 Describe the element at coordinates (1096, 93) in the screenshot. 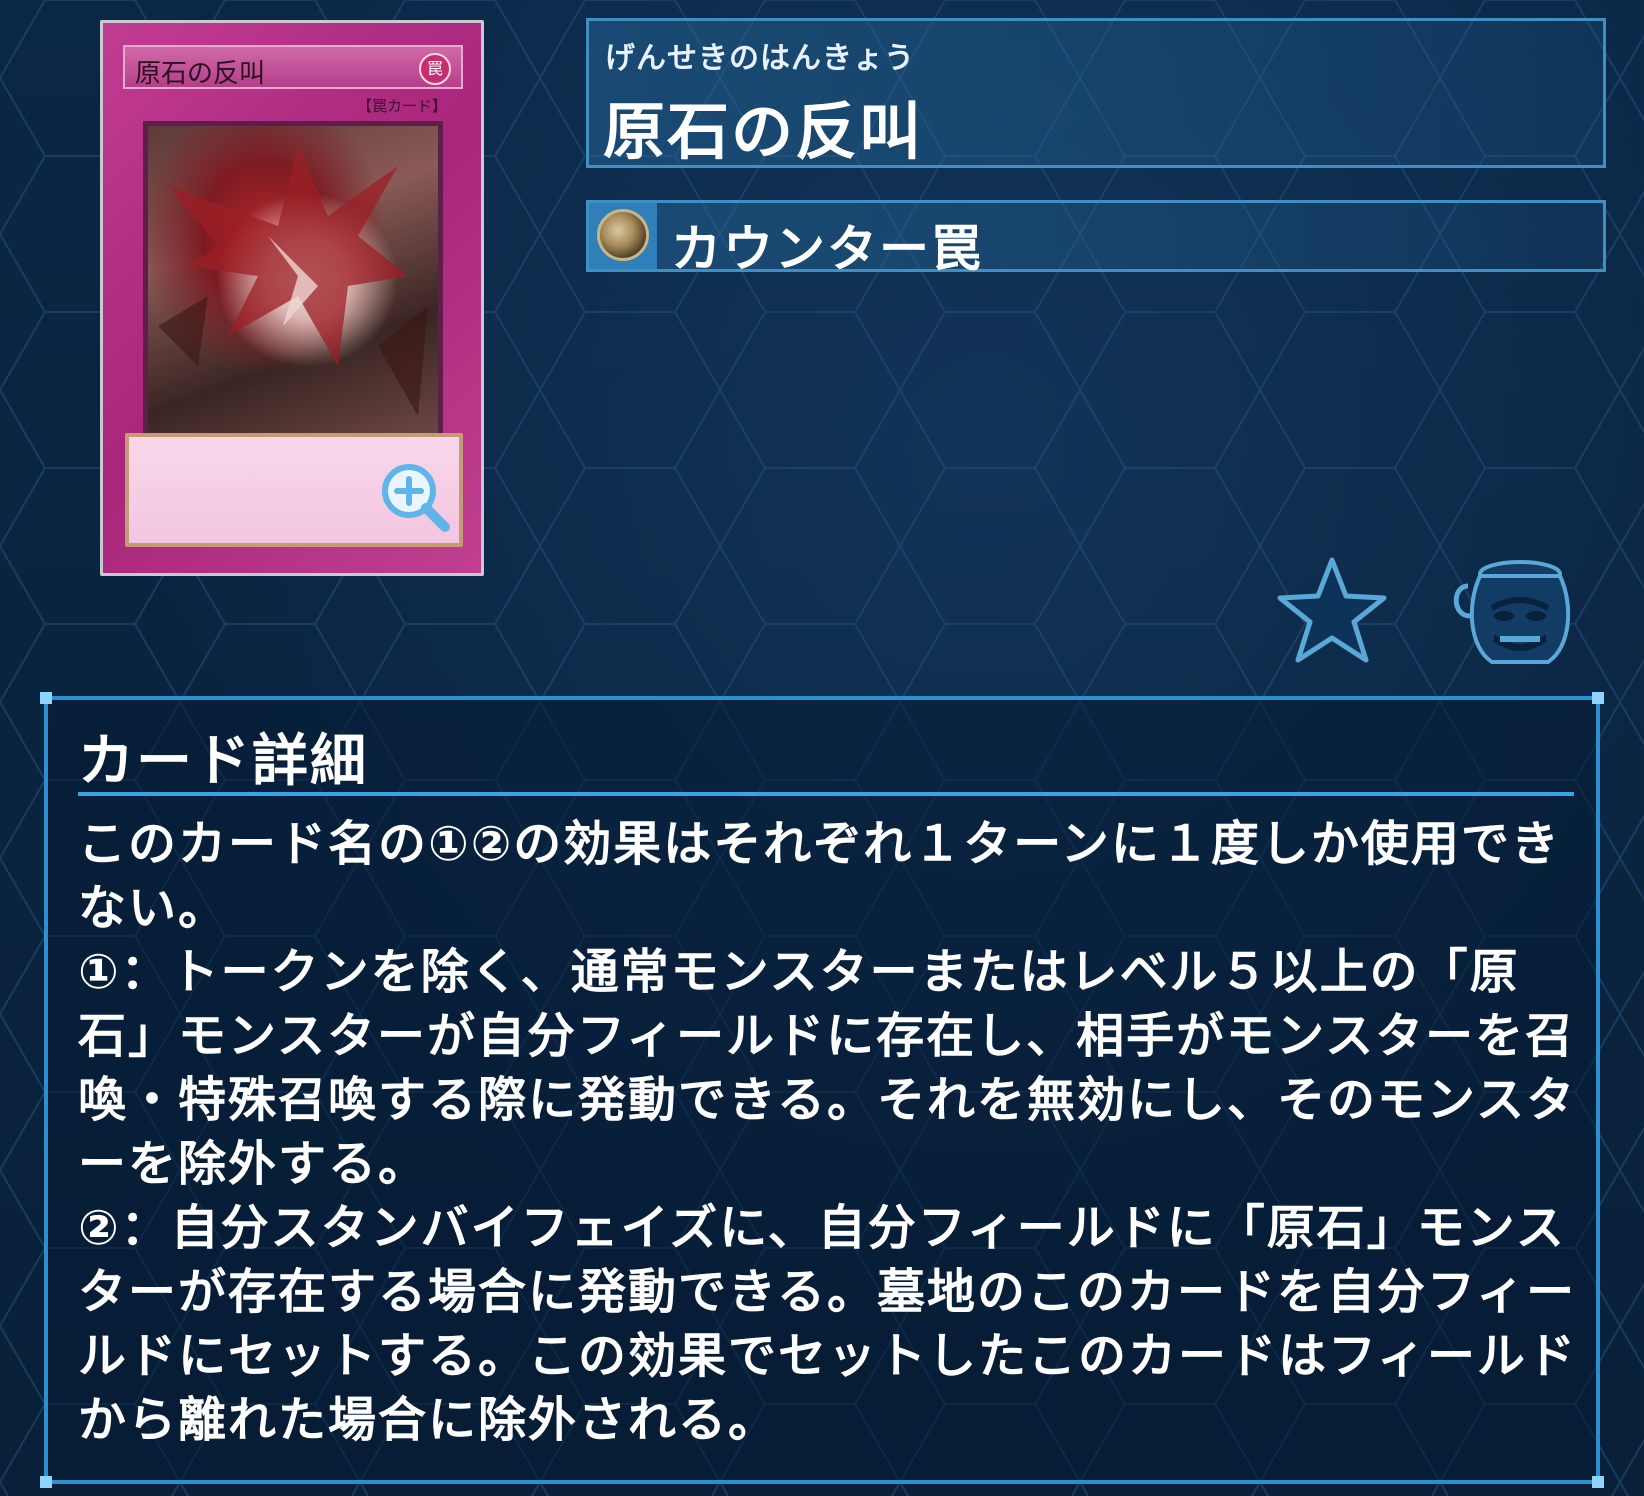

I see `card-name-panel: げんせきのはんきょう 原石の反叫` at that location.